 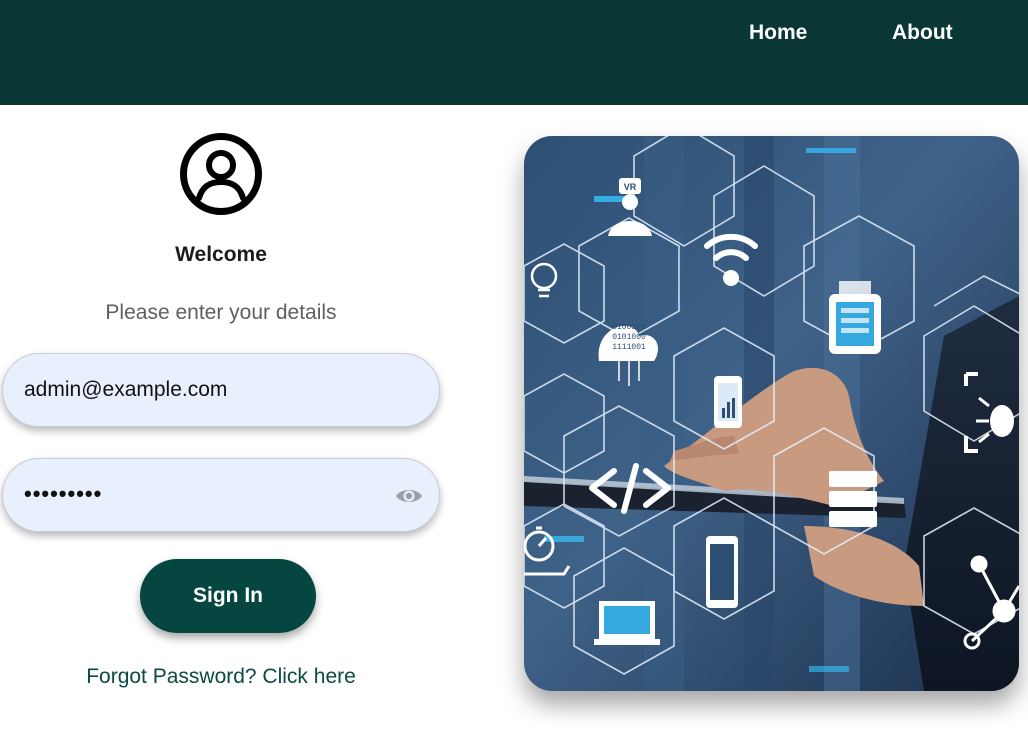 What do you see at coordinates (629, 327) in the screenshot?
I see `svg-text: 0100100` at bounding box center [629, 327].